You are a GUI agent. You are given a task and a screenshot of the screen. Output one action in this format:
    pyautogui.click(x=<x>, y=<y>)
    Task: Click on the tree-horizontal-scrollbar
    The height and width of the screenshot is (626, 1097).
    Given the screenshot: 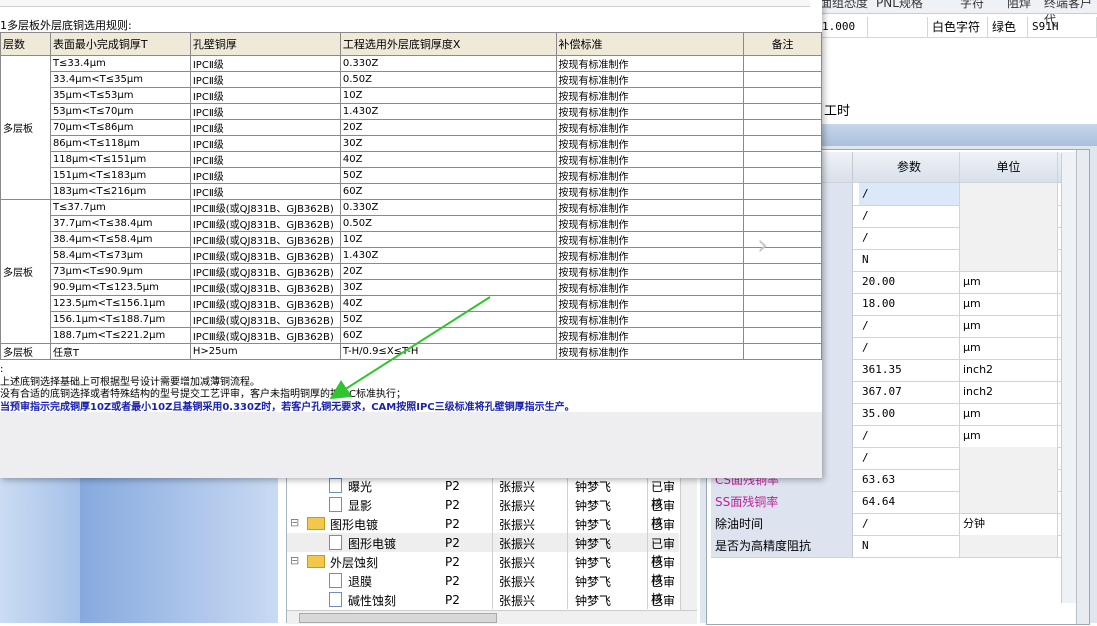 What is the action you would take?
    pyautogui.click(x=492, y=617)
    